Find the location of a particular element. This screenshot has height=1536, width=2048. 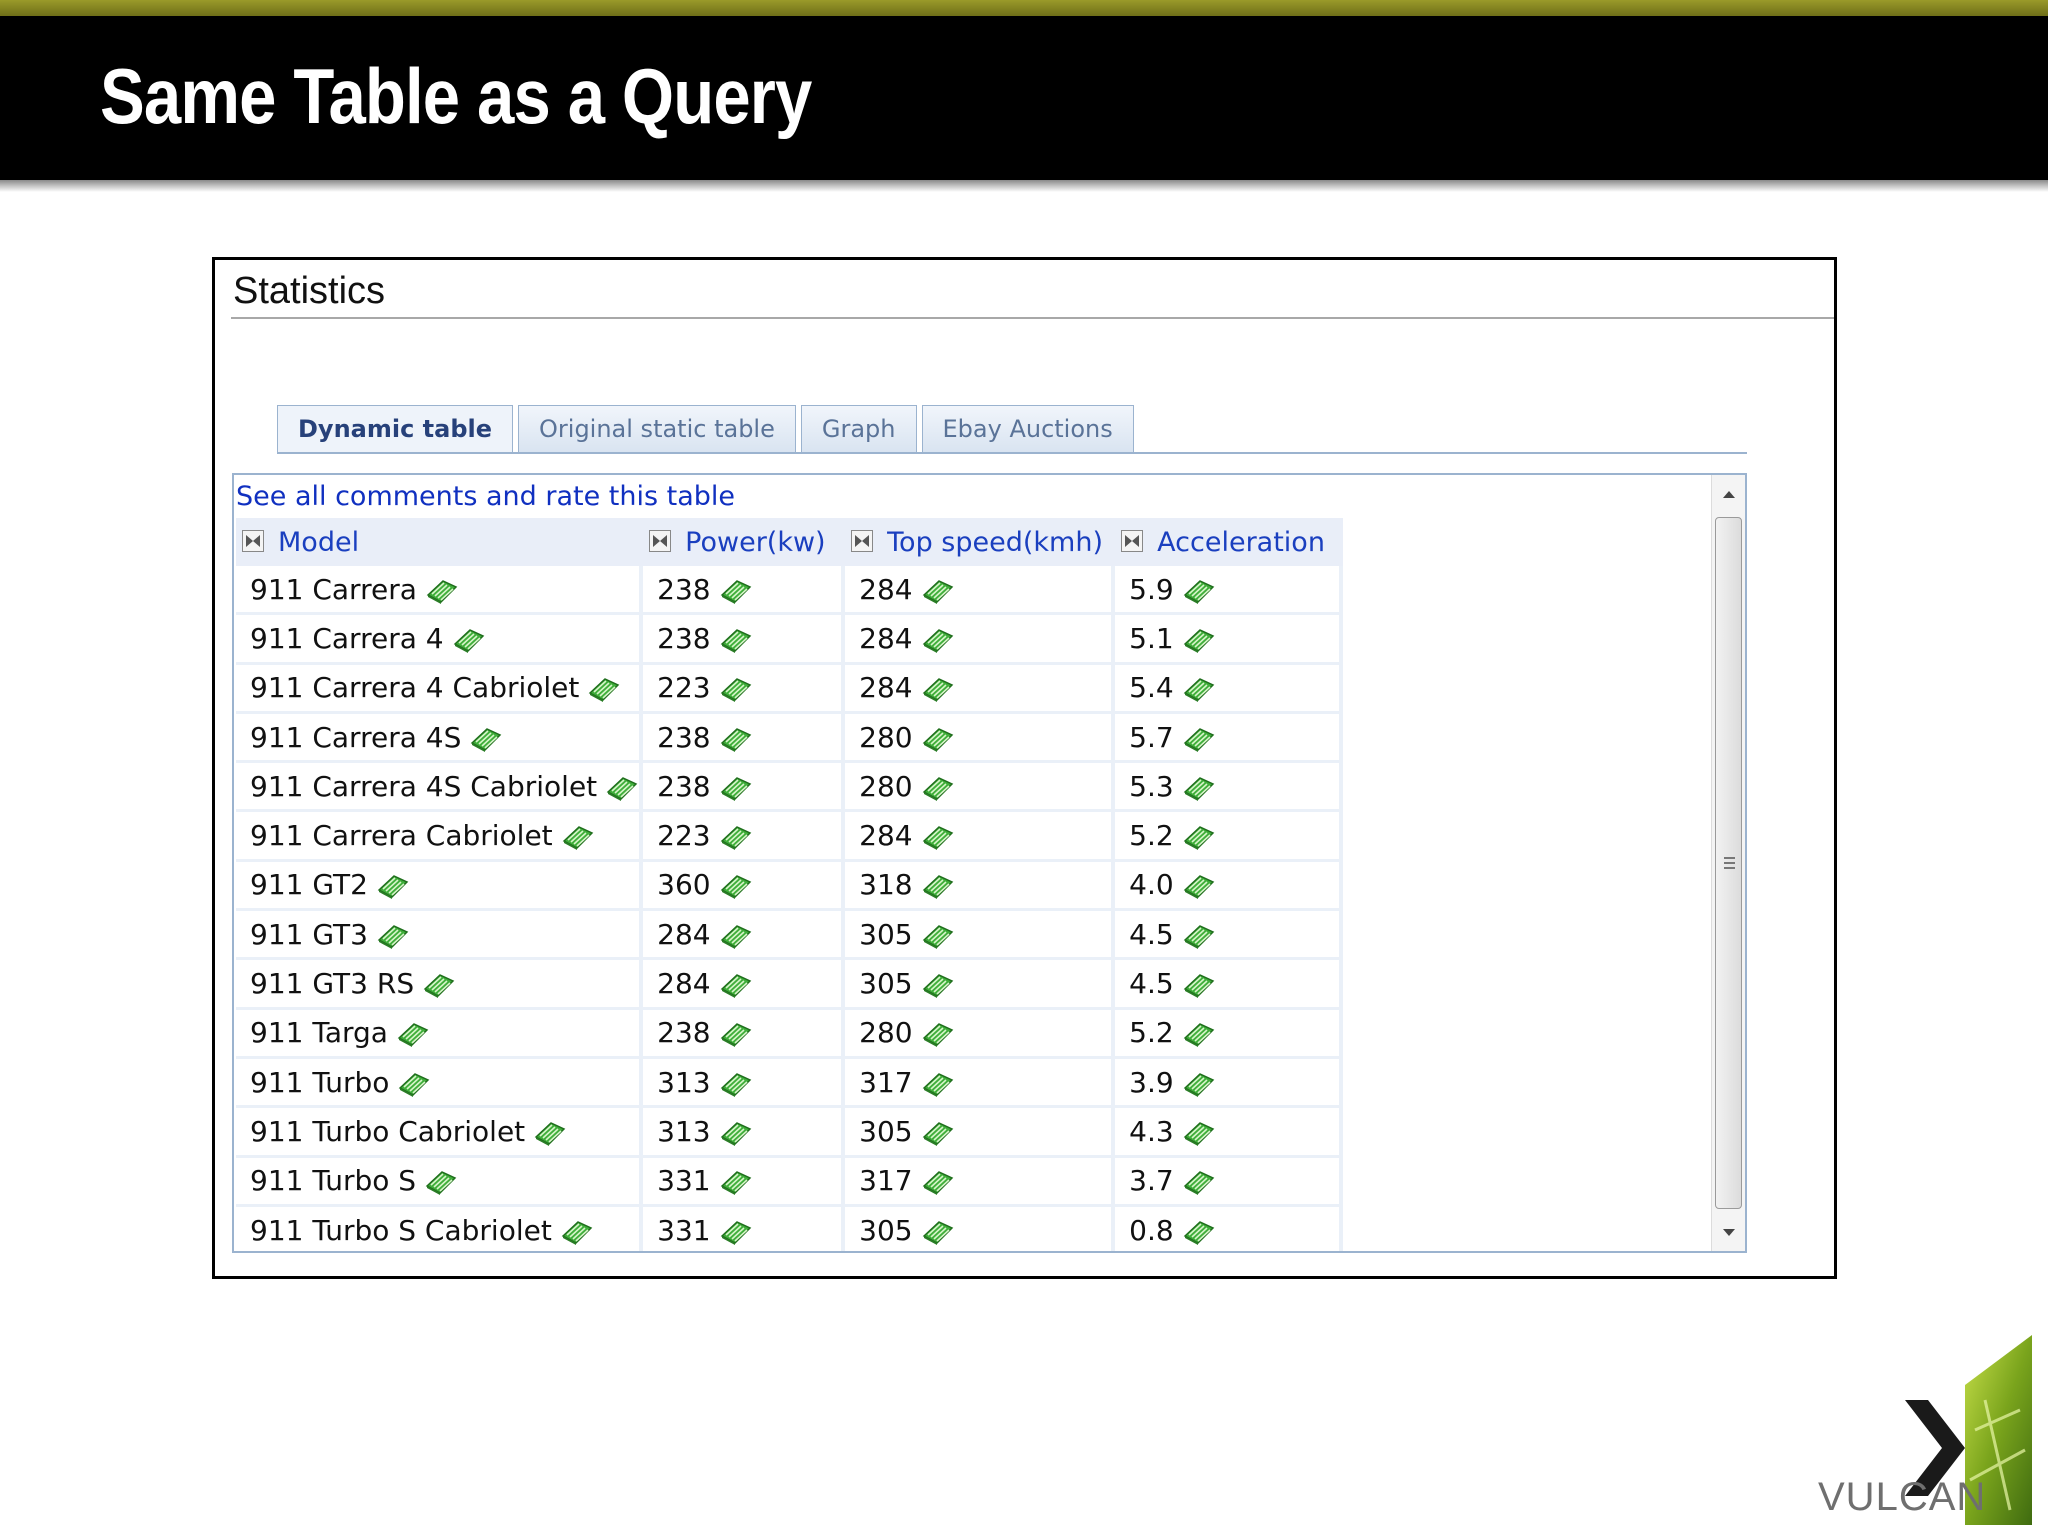

cell-model: 911 GT3 is located at coordinates (440, 936).